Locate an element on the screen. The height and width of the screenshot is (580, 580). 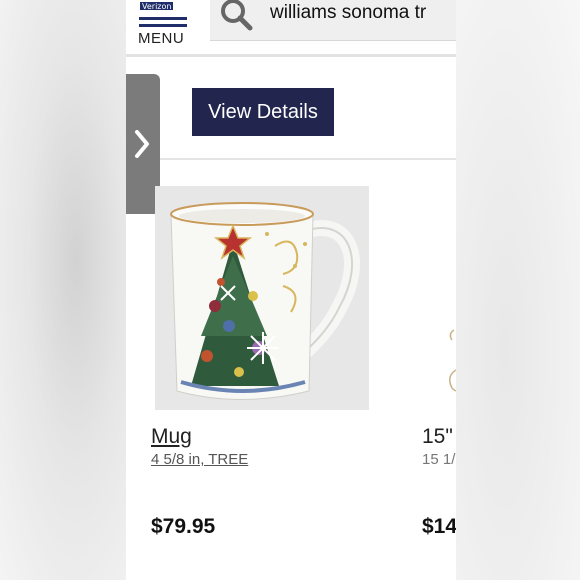
section-divider is located at coordinates (308, 159).